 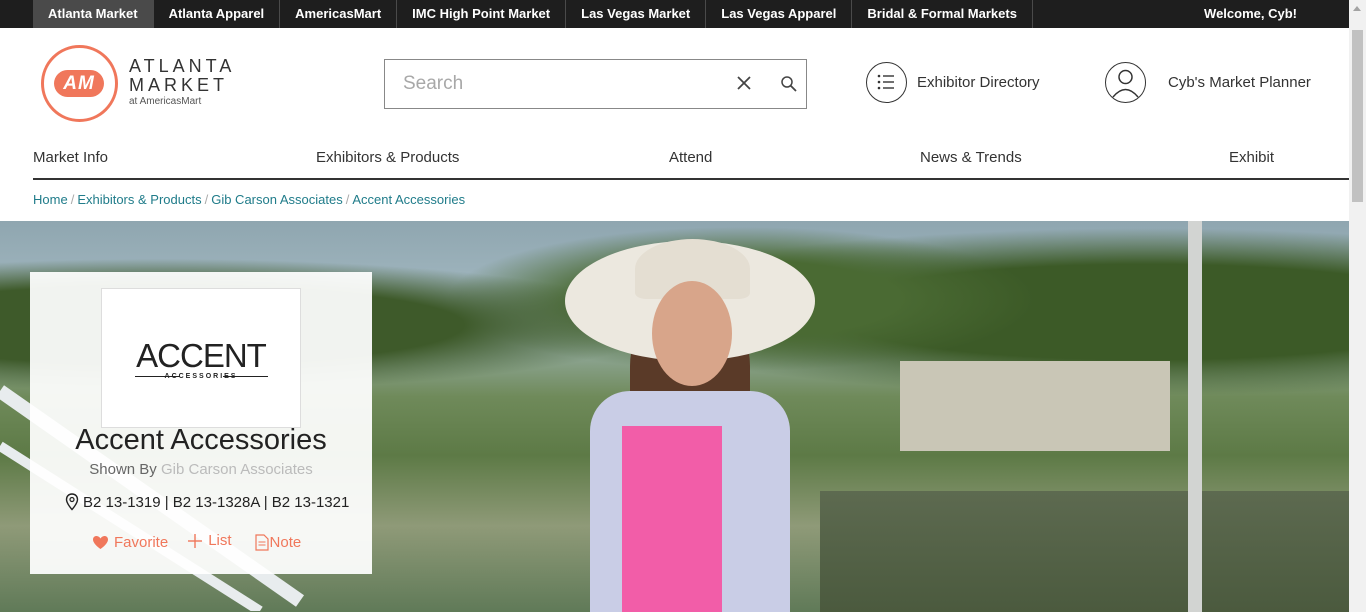 I want to click on nav-exhibitors-products: Exhibitors & Products, so click(x=387, y=157).